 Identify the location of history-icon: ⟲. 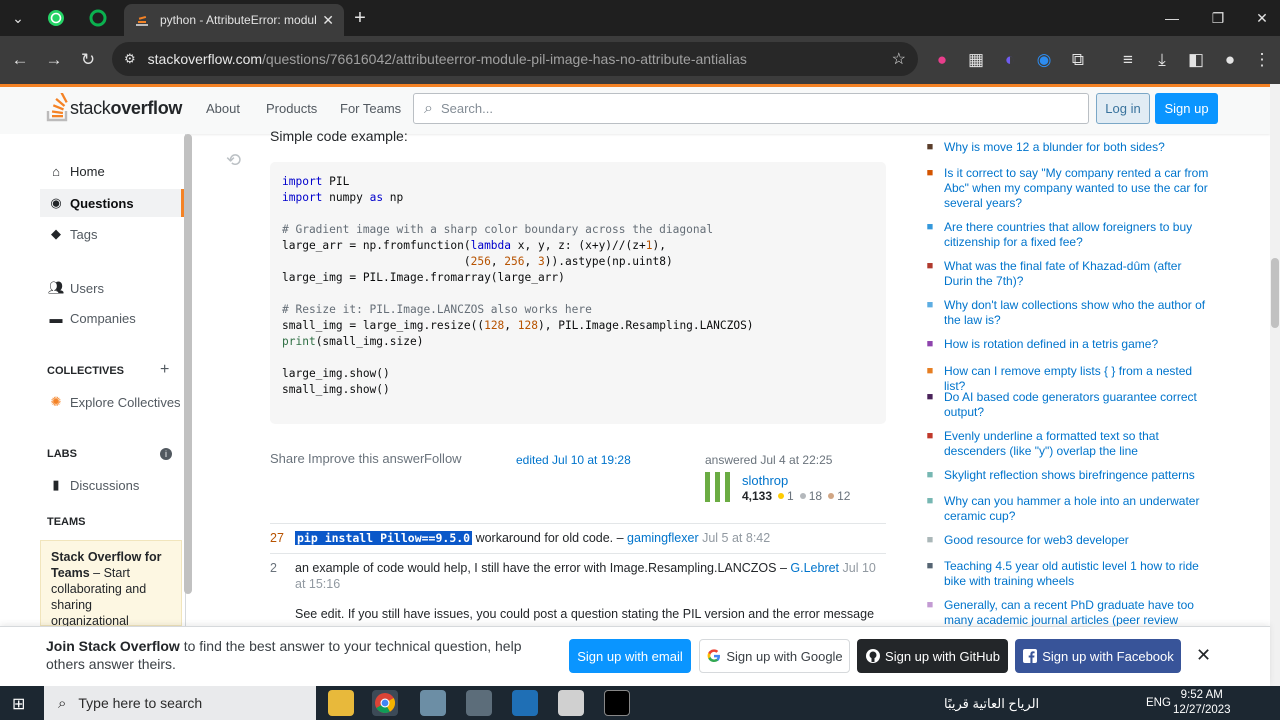
(233, 160).